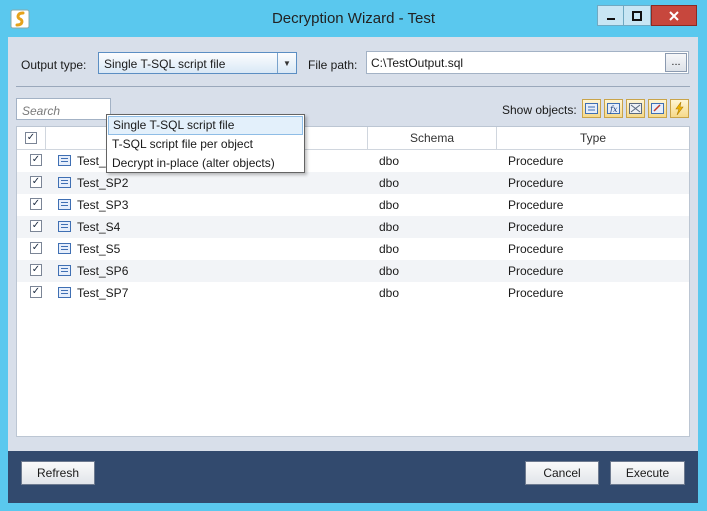 The width and height of the screenshot is (707, 511). I want to click on minimize-button, so click(610, 15).